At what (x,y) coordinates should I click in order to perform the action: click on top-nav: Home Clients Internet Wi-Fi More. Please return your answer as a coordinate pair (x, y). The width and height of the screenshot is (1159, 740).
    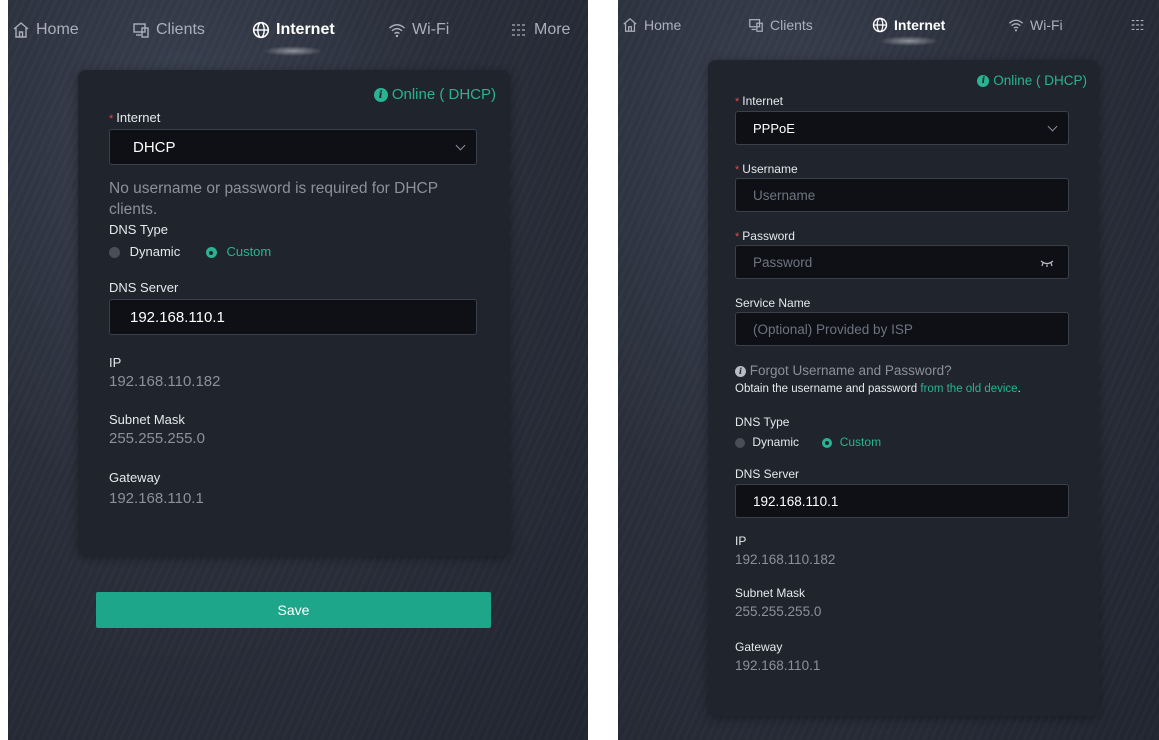
    Looking at the image, I should click on (298, 30).